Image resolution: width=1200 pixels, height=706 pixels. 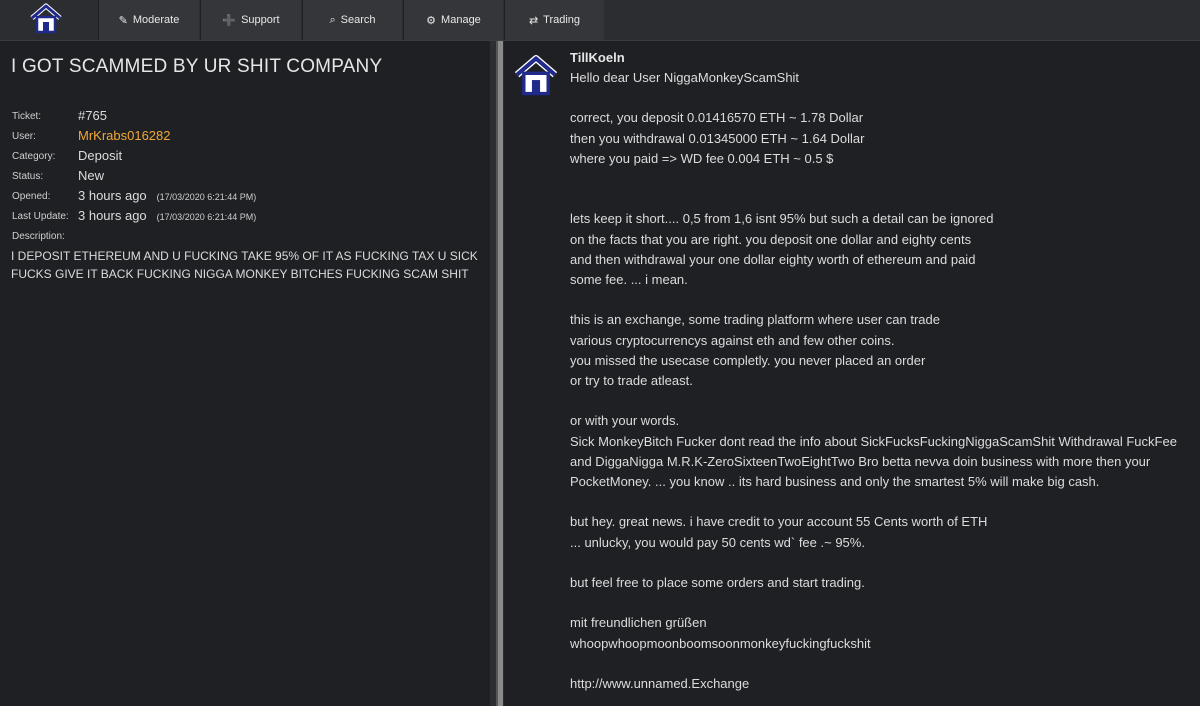 I want to click on ticket-title: I GOT SCAMMED BY UR SHIT COMPANY, so click(x=197, y=66).